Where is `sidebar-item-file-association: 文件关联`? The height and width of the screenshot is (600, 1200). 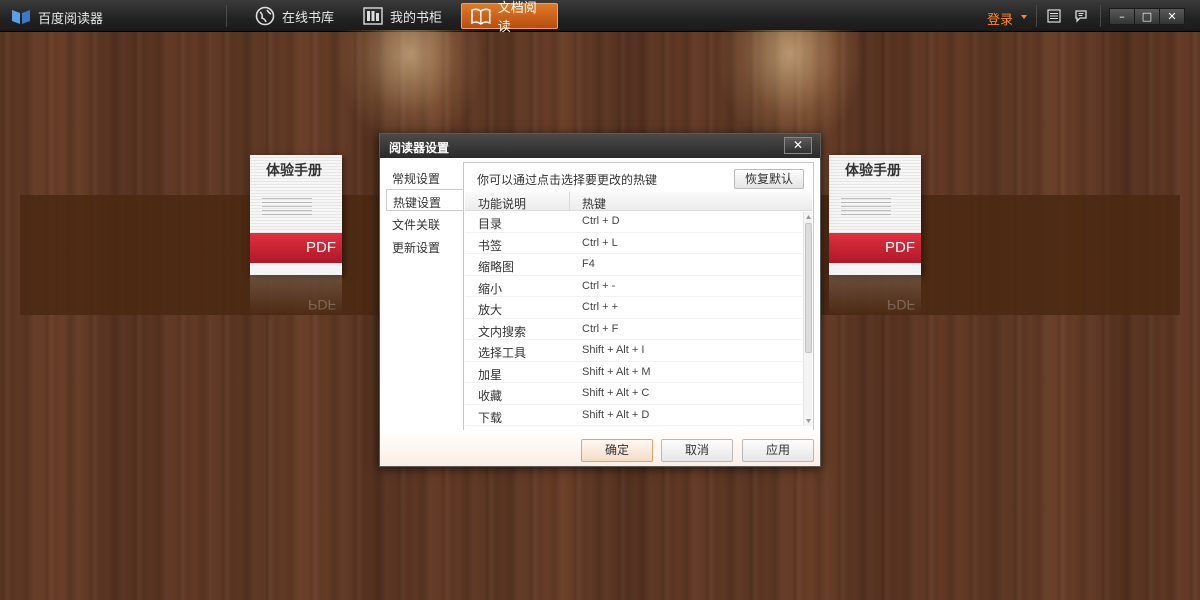 sidebar-item-file-association: 文件关联 is located at coordinates (424, 223).